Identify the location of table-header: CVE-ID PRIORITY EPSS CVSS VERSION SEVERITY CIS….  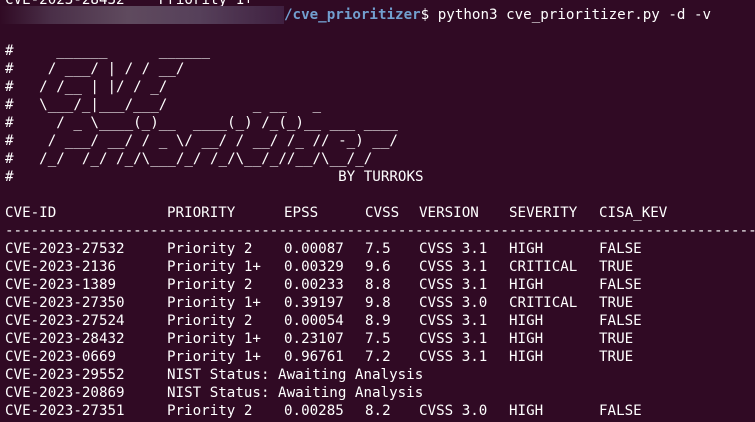
(347, 213).